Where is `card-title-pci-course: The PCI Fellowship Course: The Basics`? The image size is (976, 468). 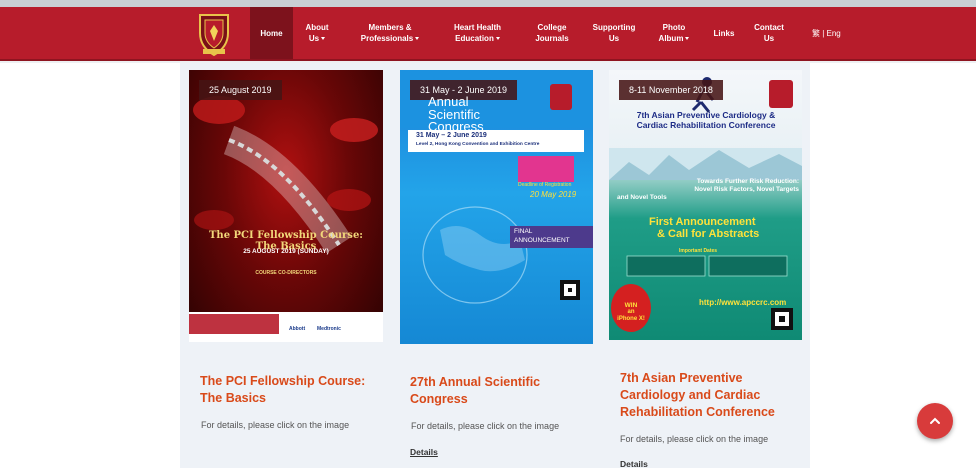 card-title-pci-course: The PCI Fellowship Course: The Basics is located at coordinates (285, 390).